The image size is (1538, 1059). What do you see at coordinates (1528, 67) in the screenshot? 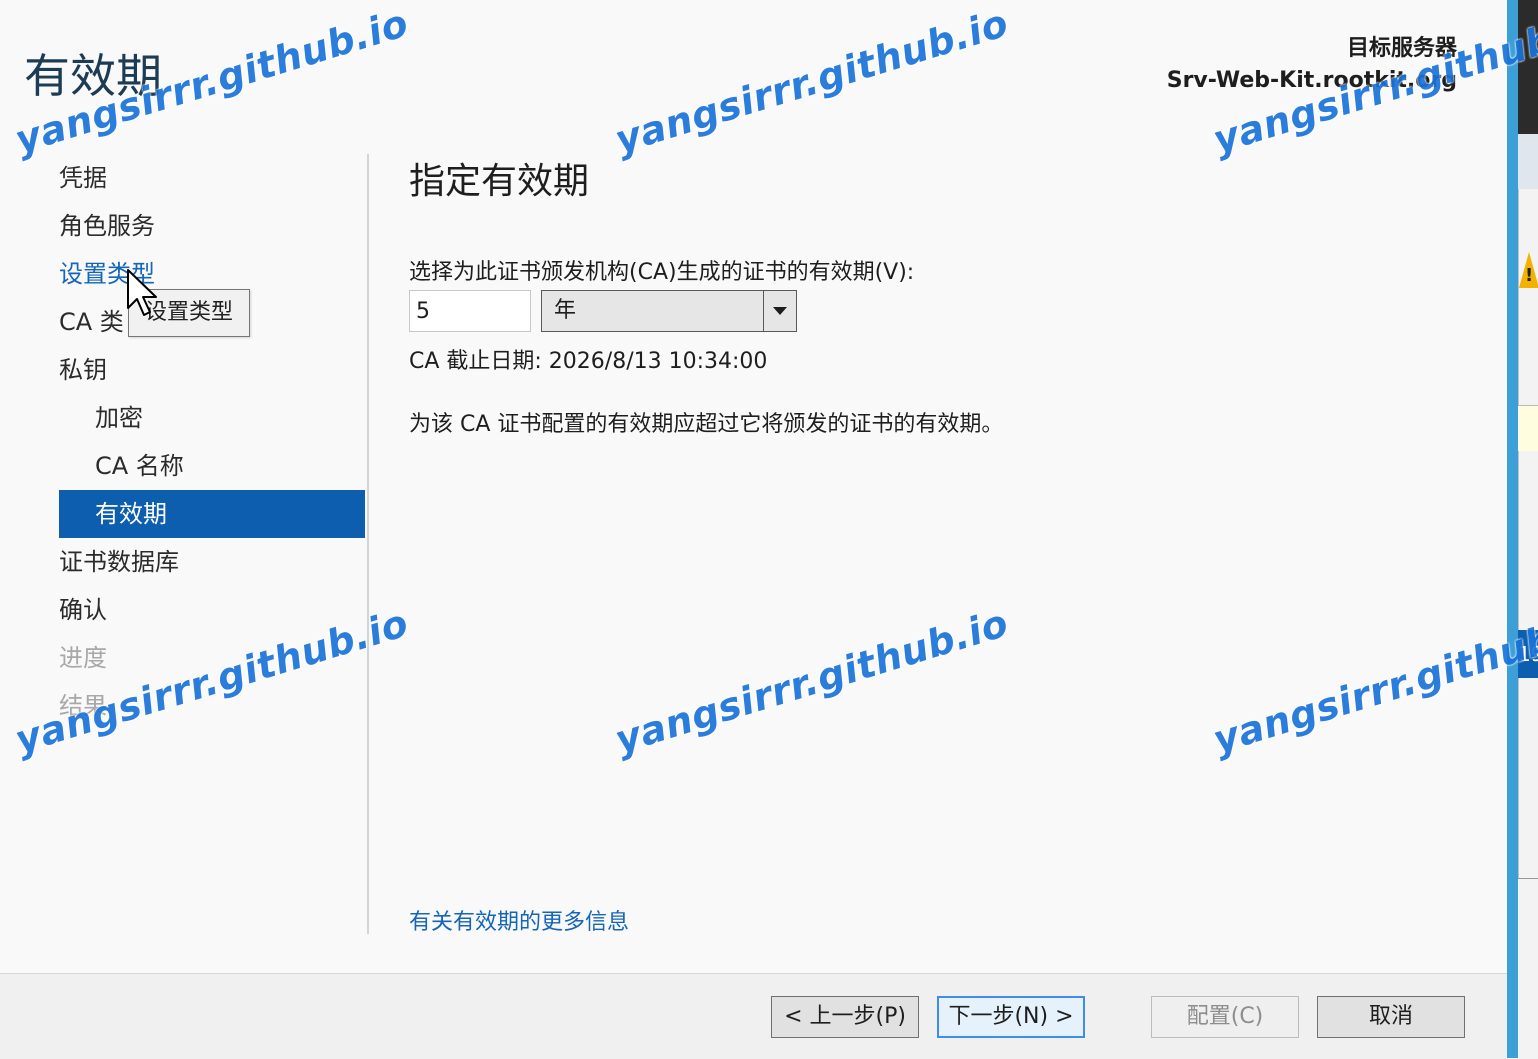
I see `background-window-dark-area` at bounding box center [1528, 67].